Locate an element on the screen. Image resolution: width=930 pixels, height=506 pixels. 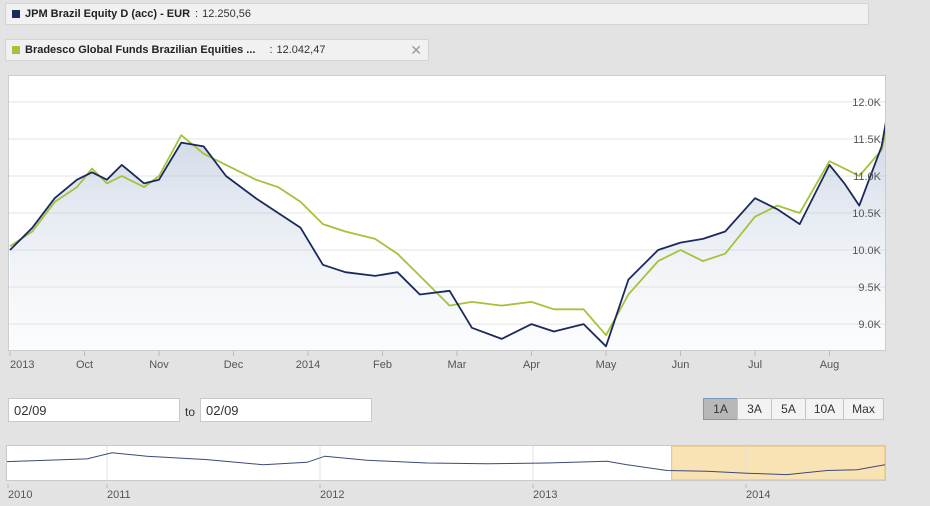
navigator-tick-label: 2010 is located at coordinates (20, 495).